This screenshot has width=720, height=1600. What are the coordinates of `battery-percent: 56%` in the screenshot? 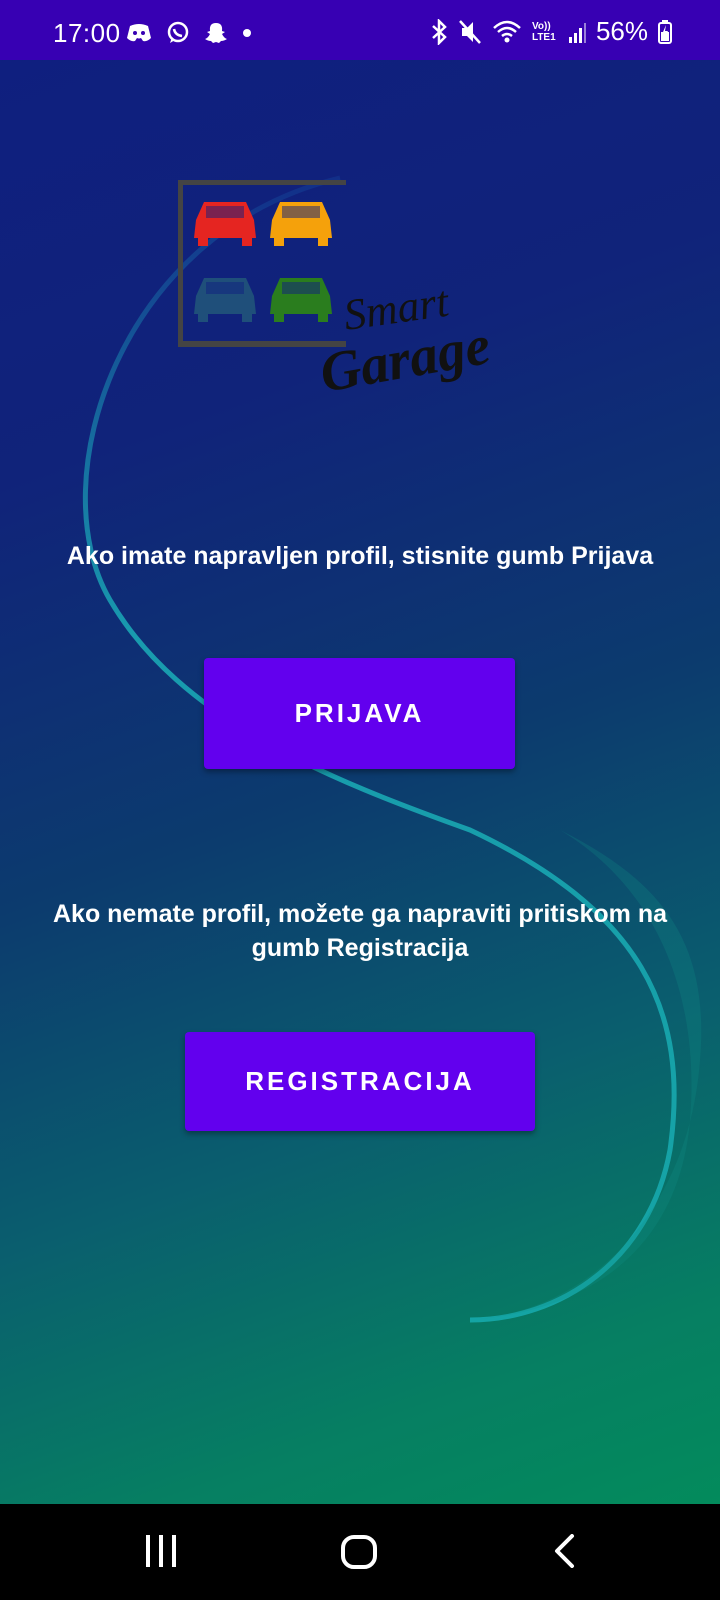 It's located at (621, 31).